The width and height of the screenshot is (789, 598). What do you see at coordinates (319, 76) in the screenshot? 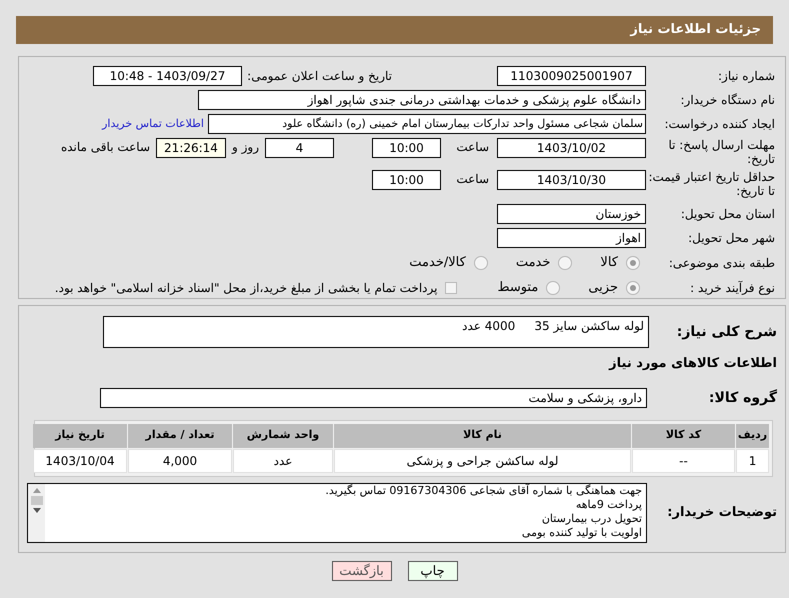
I see `field-label: تاریخ و ساعت اعلان عمومی:` at bounding box center [319, 76].